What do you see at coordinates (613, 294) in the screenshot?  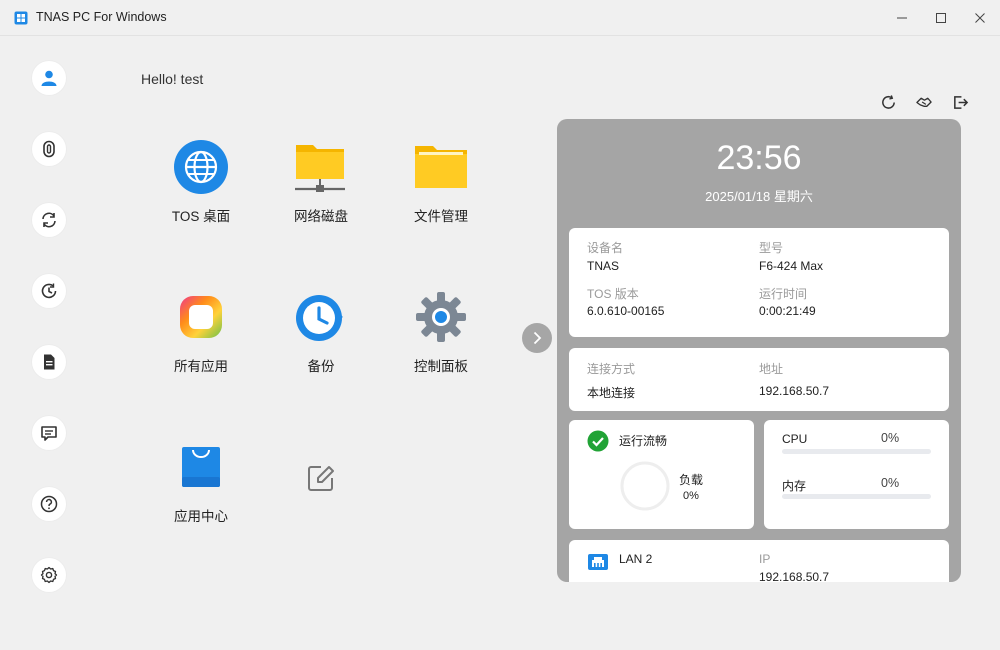 I see `tos-version-label: TOS 版本` at bounding box center [613, 294].